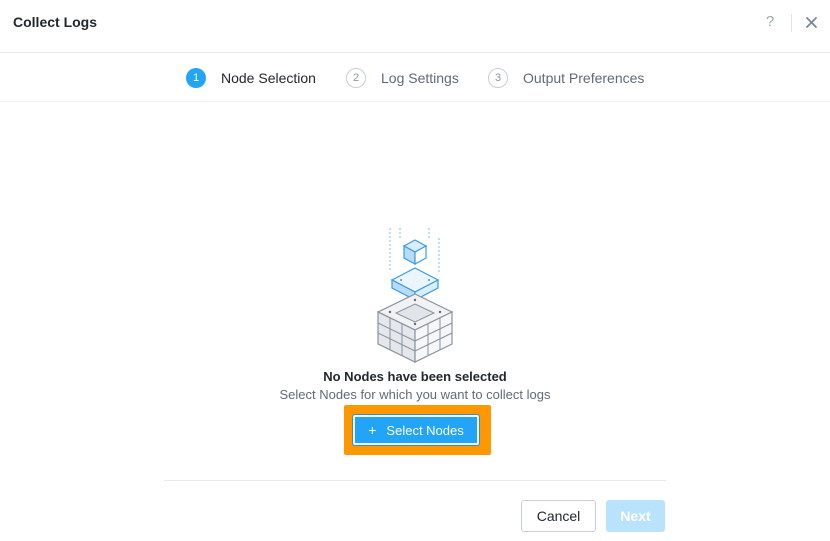 This screenshot has width=830, height=541. What do you see at coordinates (55, 22) in the screenshot?
I see `dialog-title: Collect Logs` at bounding box center [55, 22].